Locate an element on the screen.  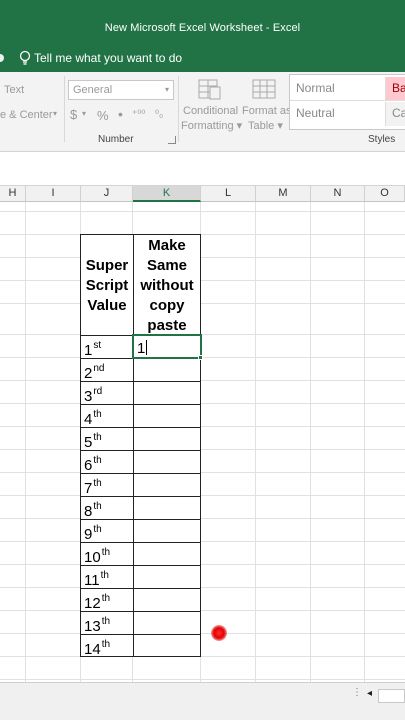
tell-me-input: Tell me what you want to do is located at coordinates (108, 58).